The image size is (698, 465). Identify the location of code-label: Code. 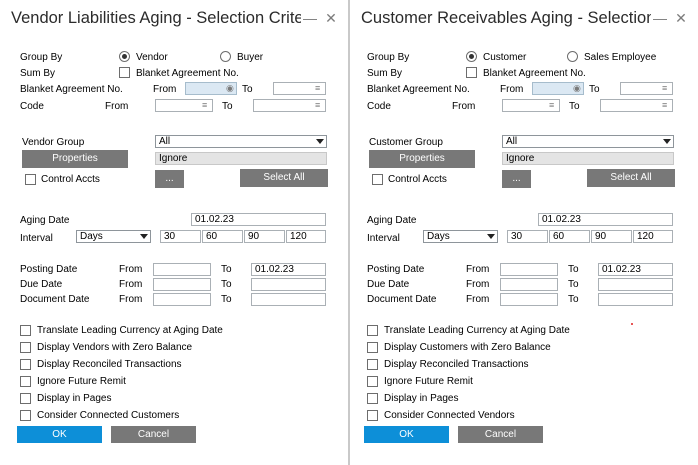
(379, 106).